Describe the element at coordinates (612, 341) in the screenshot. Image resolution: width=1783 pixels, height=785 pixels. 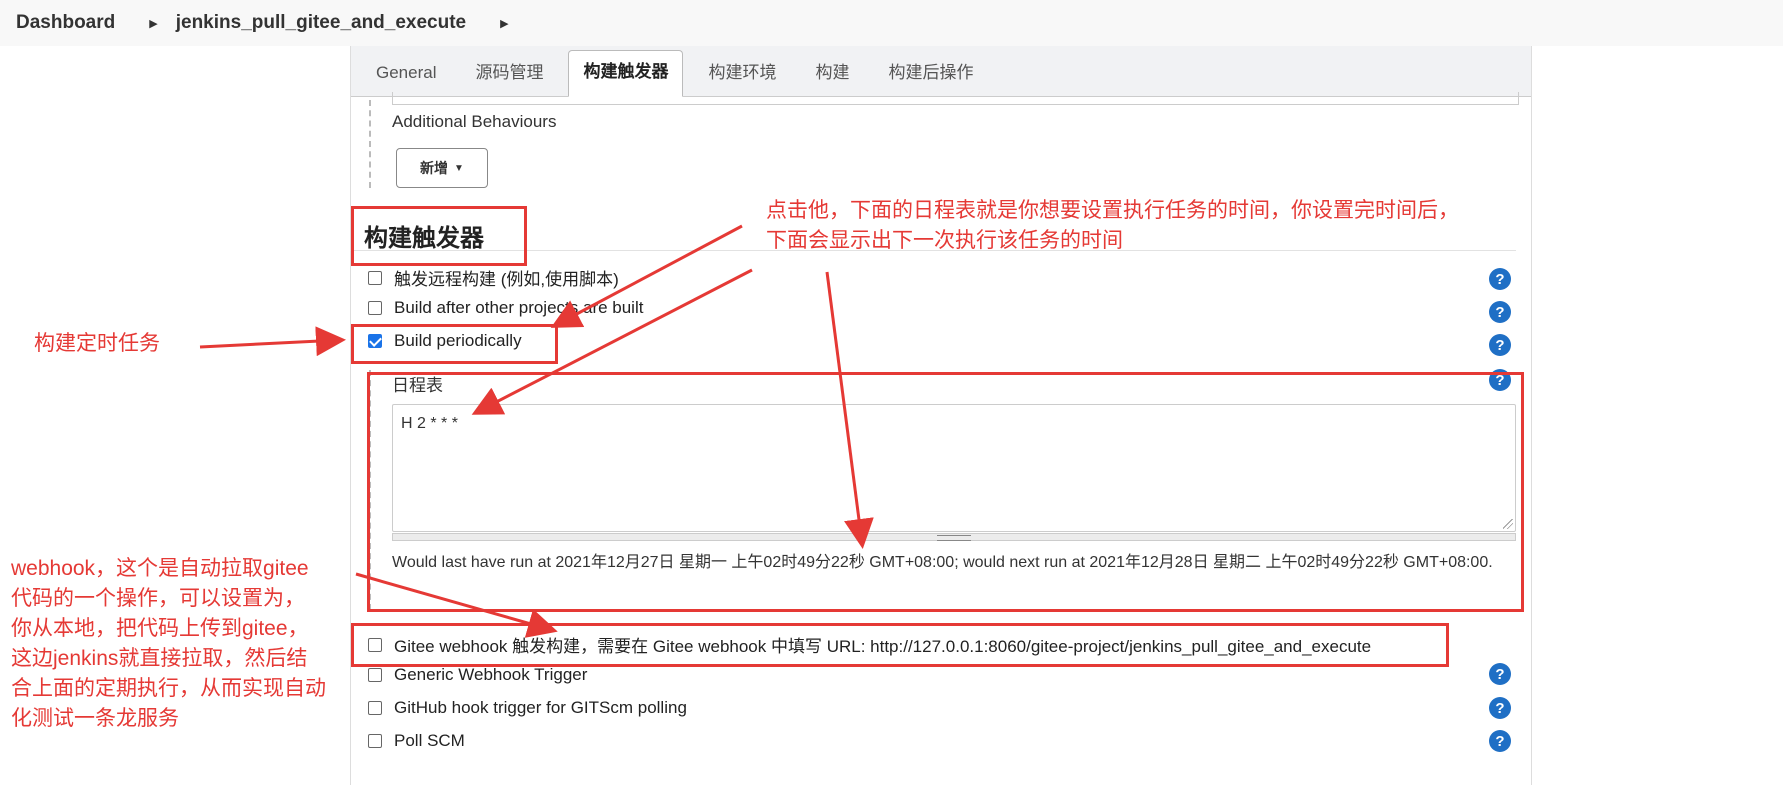
I see `arrow-to-schedule` at that location.